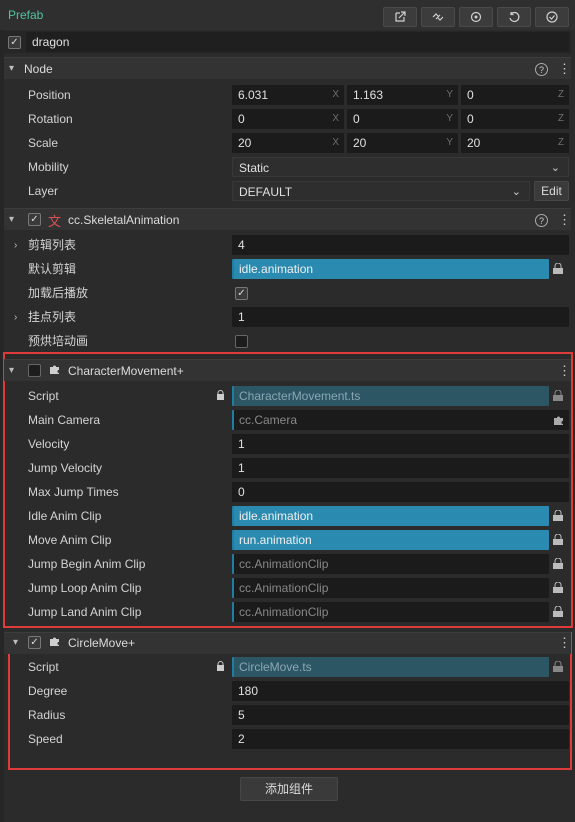  Describe the element at coordinates (390, 269) in the screenshot. I see `default-clip-asset-field: idle.animation` at that location.